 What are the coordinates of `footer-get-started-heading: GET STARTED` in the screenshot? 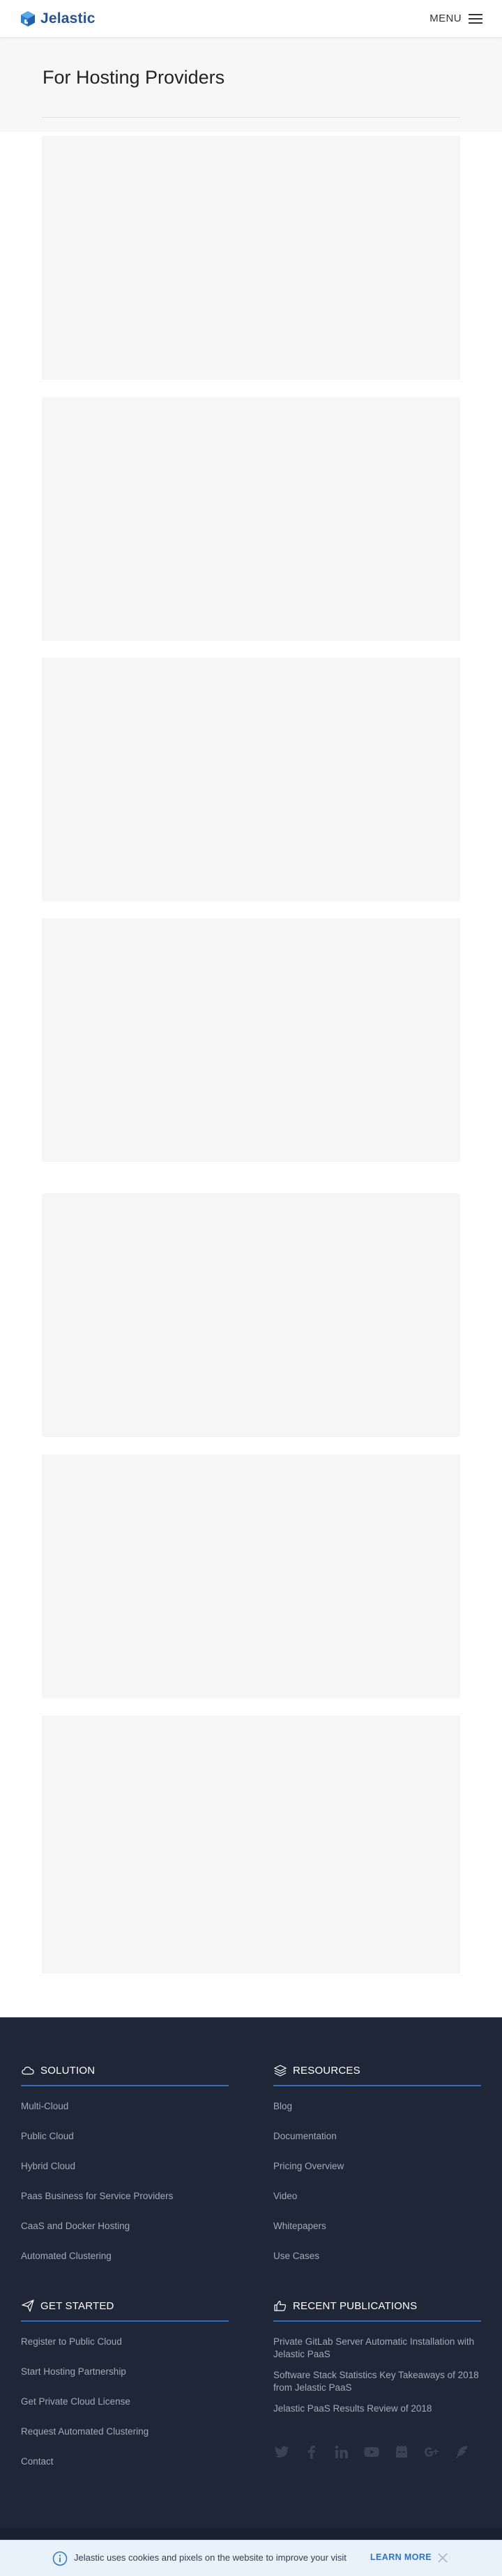 It's located at (125, 2305).